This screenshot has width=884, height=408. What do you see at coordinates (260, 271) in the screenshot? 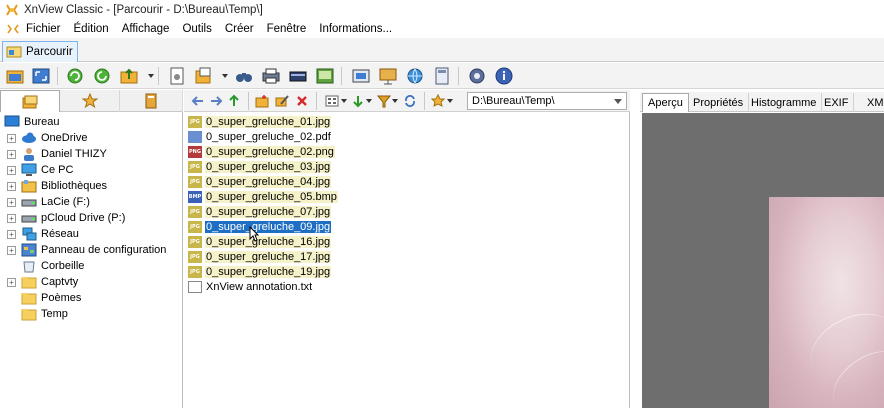
I see `file-item: JPG 0_super_greluche_19.jpg` at bounding box center [260, 271].